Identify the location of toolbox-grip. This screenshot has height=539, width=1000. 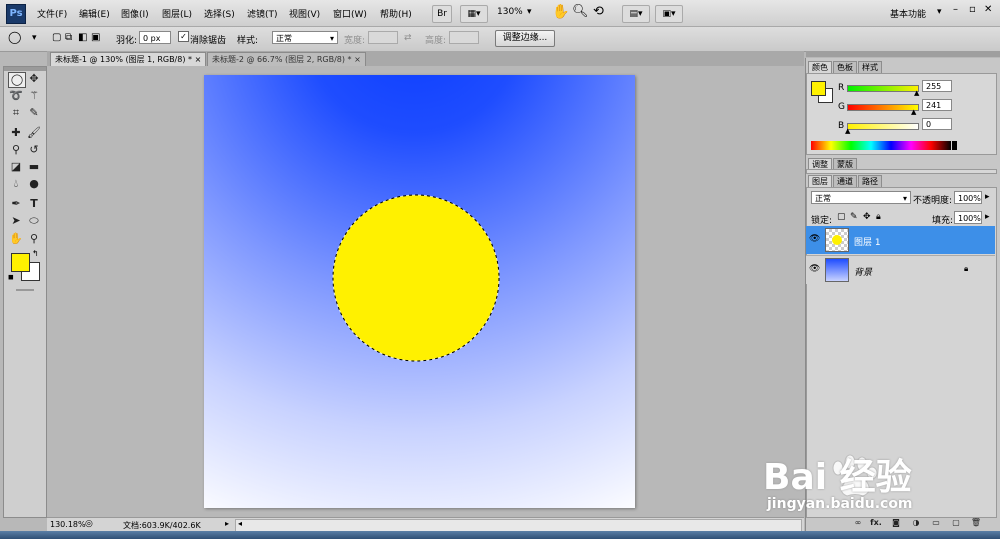
(25, 69).